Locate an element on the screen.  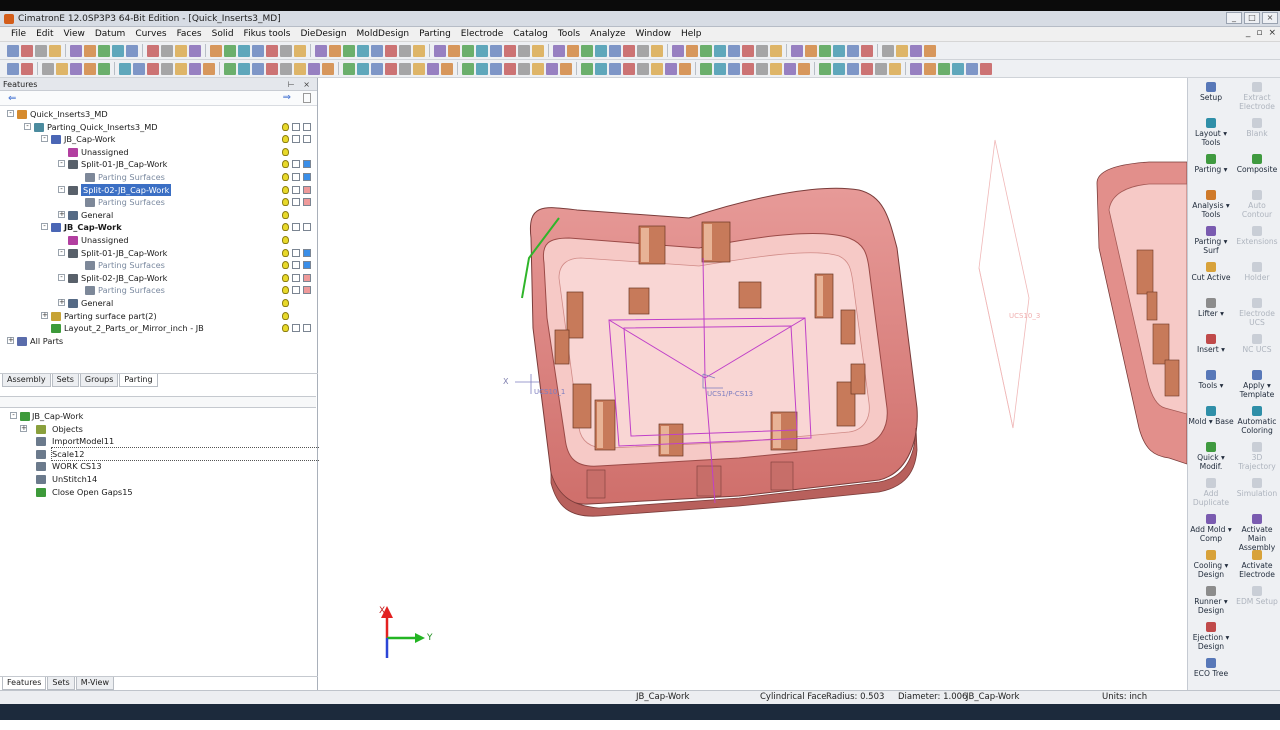
maximize-button: □ is located at coordinates (1252, 18).